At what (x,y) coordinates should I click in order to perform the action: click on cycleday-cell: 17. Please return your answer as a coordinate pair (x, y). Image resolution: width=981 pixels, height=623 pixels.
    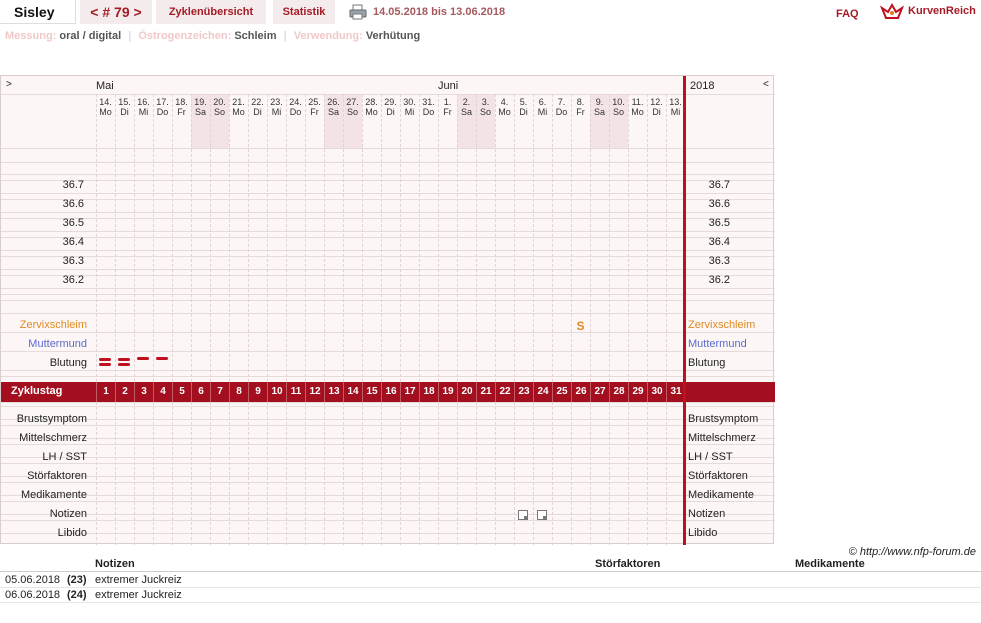
    Looking at the image, I should click on (409, 392).